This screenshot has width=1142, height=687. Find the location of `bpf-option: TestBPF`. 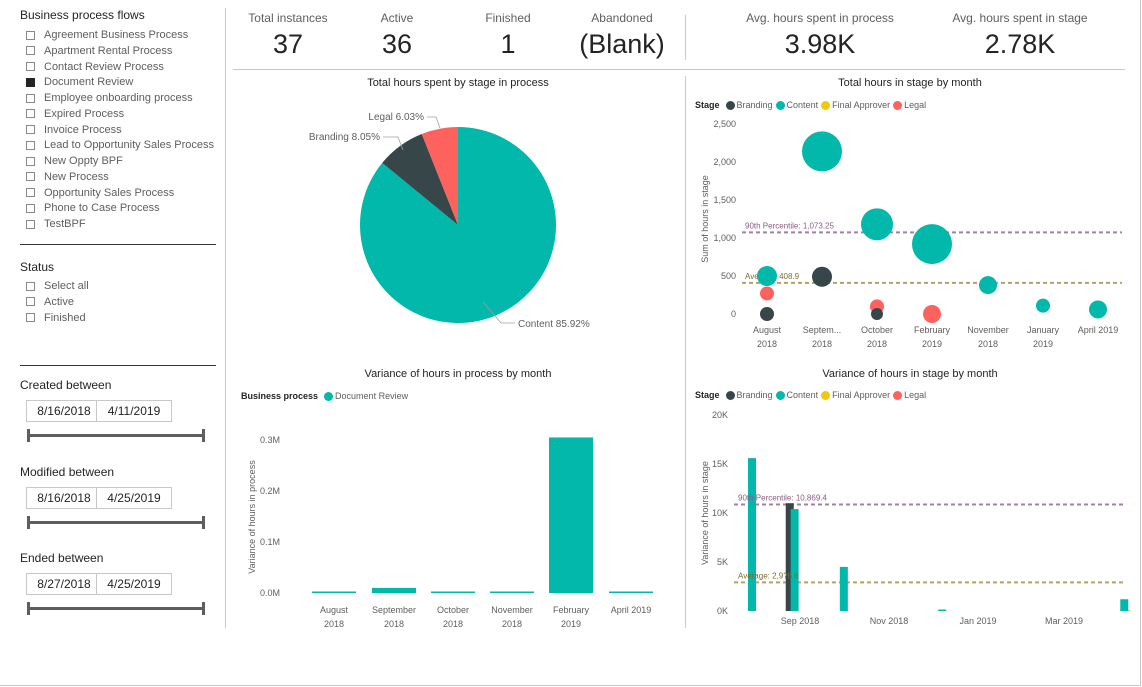

bpf-option: TestBPF is located at coordinates (56, 224).